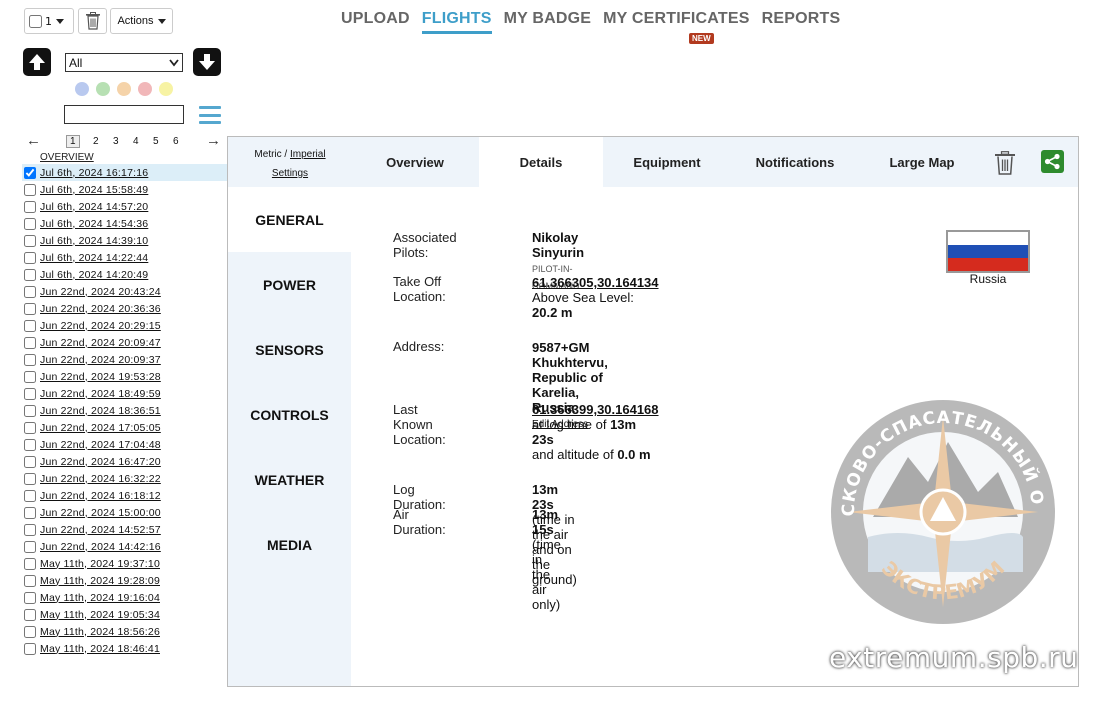 The width and height of the screenshot is (1099, 701). I want to click on flight-list-item: May 11th, 2024 19:28:09, so click(125, 580).